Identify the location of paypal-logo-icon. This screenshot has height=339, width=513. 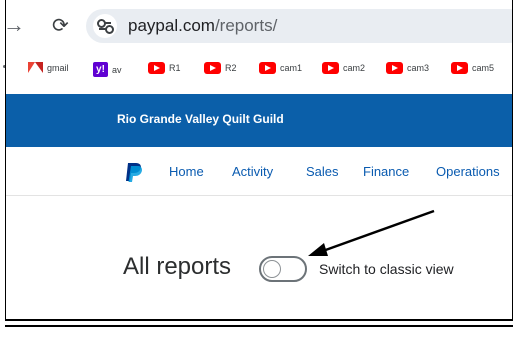
(134, 172).